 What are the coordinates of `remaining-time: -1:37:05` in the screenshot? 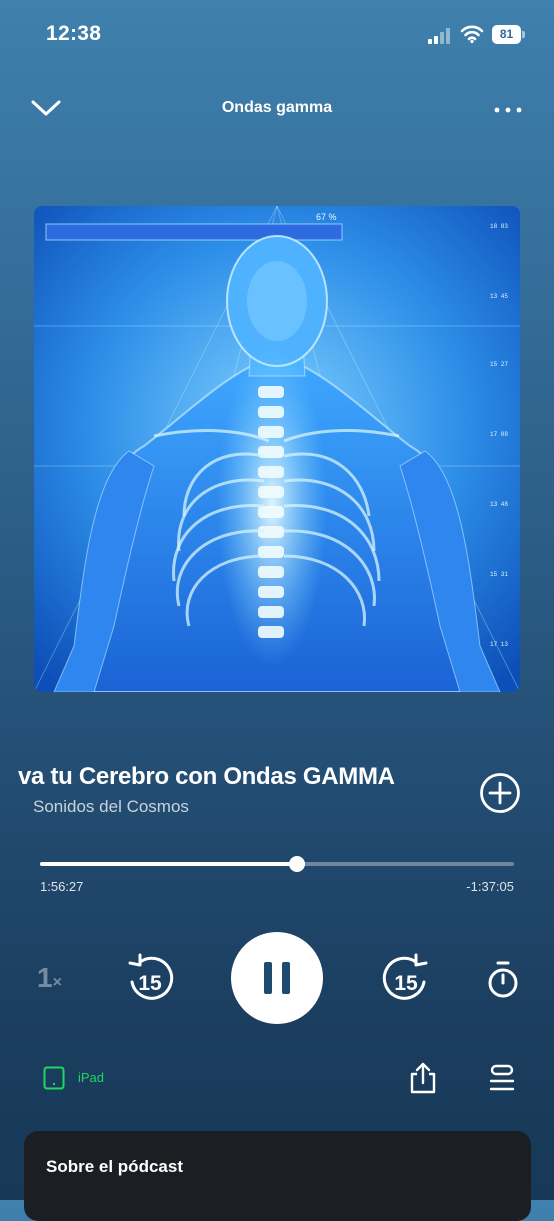 It's located at (490, 886).